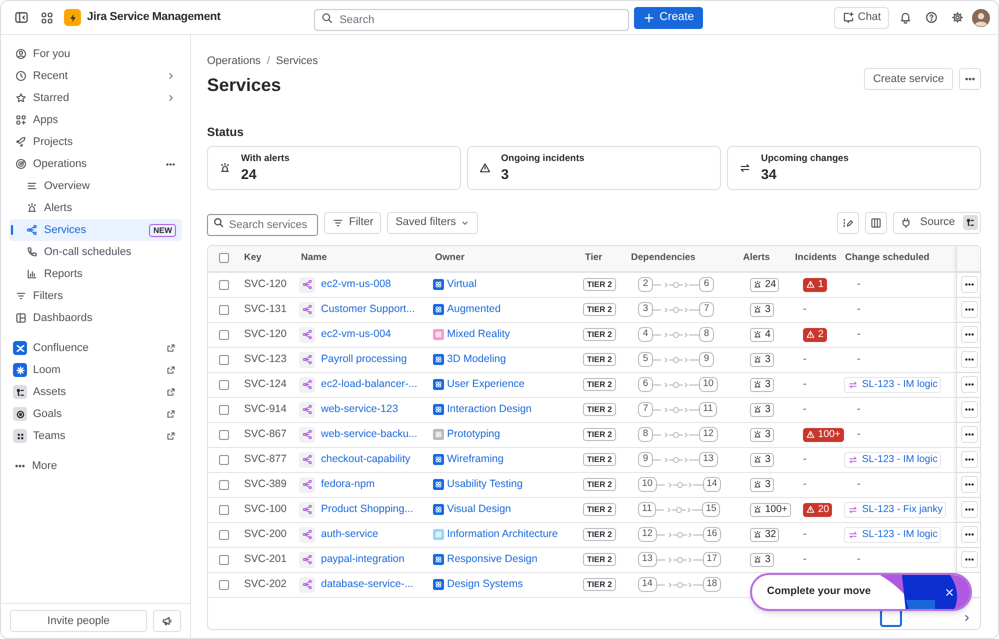 The width and height of the screenshot is (999, 639). Describe the element at coordinates (95, 436) in the screenshot. I see `sidebar-app-item: Teams` at that location.